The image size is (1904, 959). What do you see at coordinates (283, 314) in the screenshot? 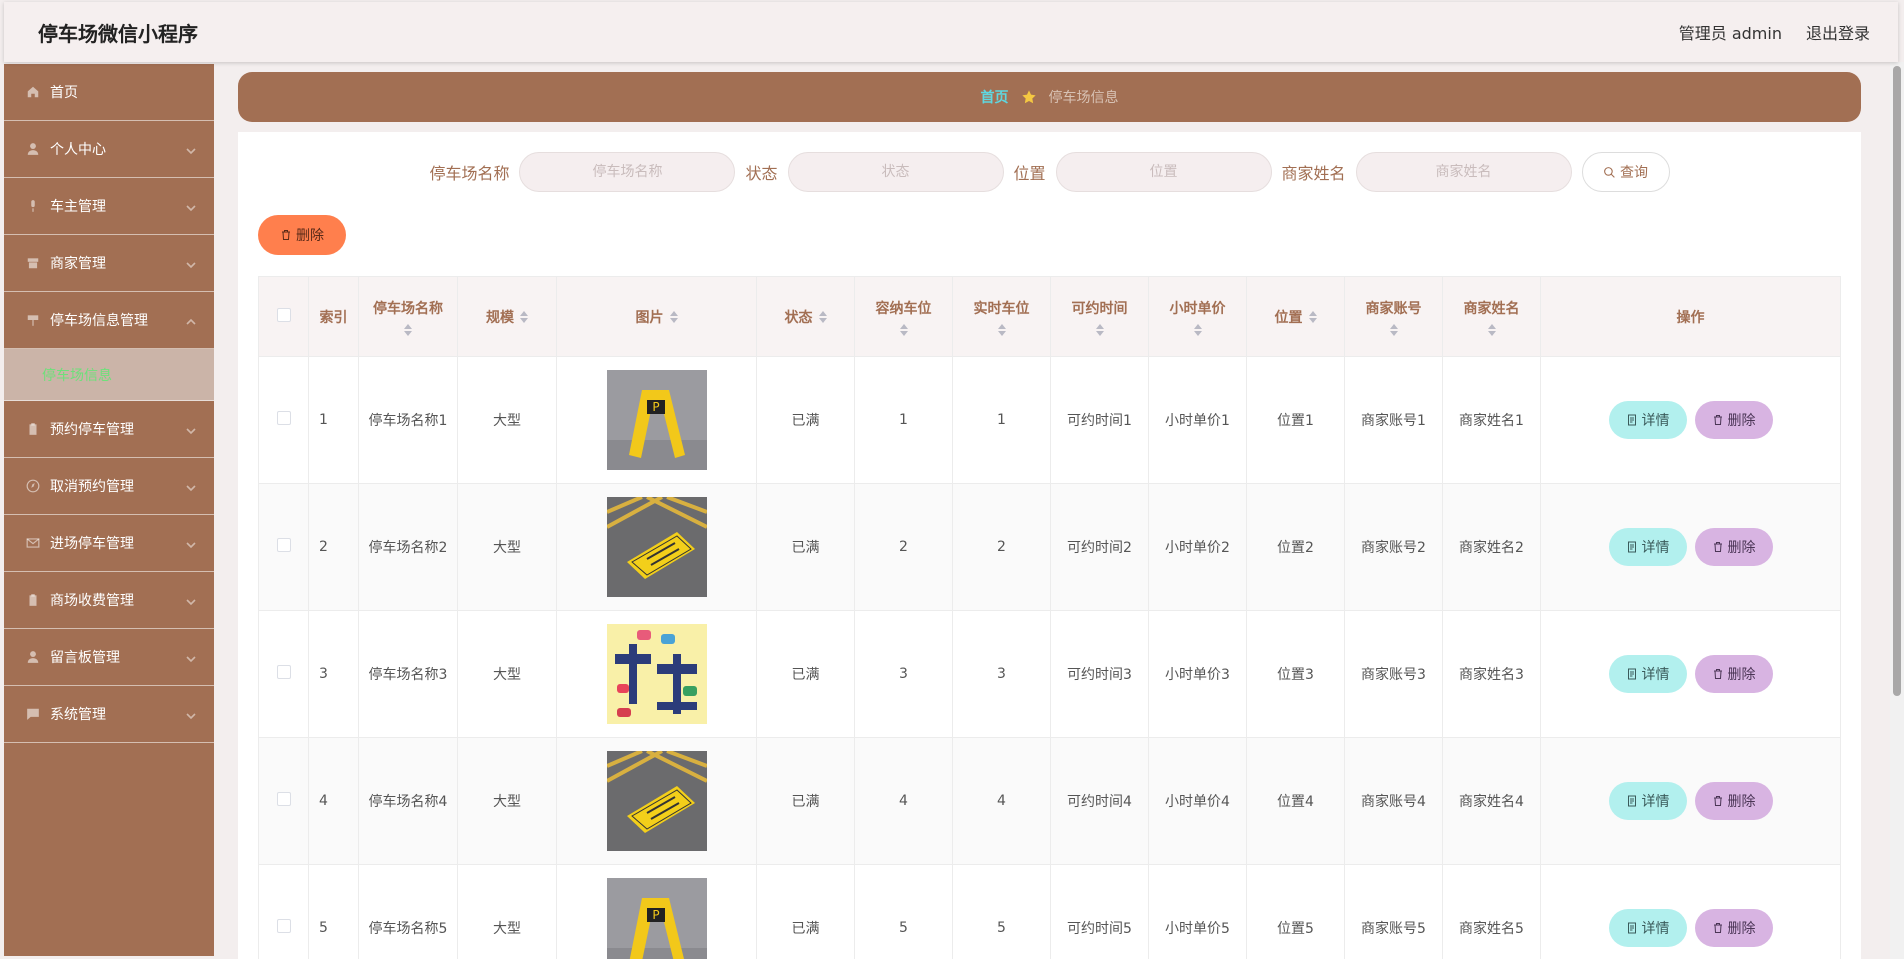
I see `select-all-checkbox` at bounding box center [283, 314].